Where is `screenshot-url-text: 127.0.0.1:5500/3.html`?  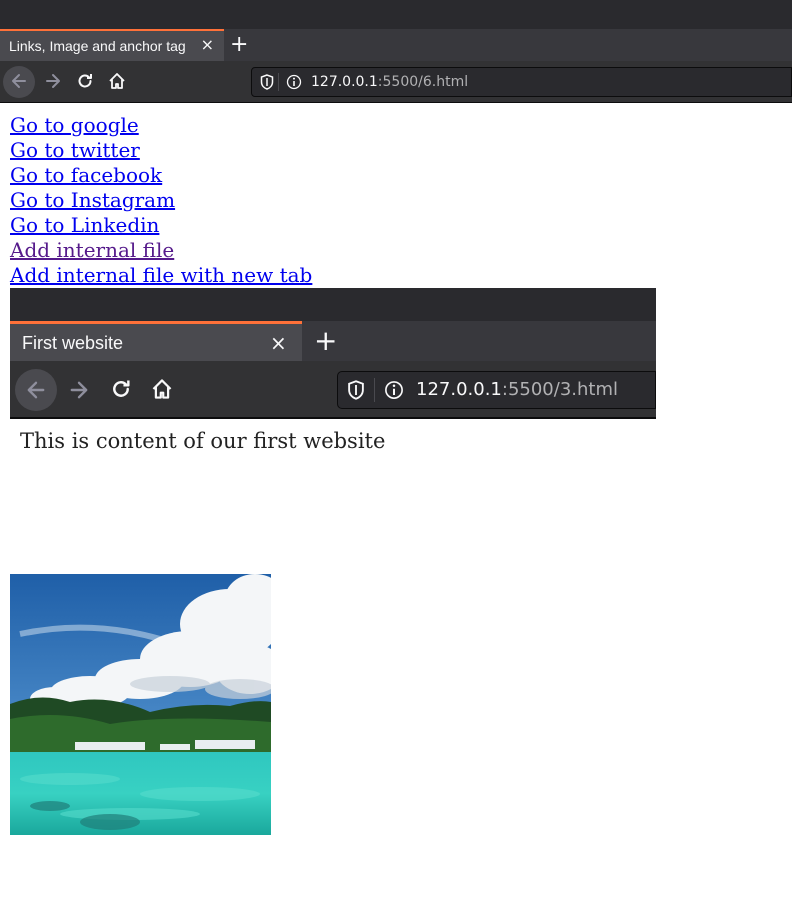 screenshot-url-text: 127.0.0.1:5500/3.html is located at coordinates (517, 389).